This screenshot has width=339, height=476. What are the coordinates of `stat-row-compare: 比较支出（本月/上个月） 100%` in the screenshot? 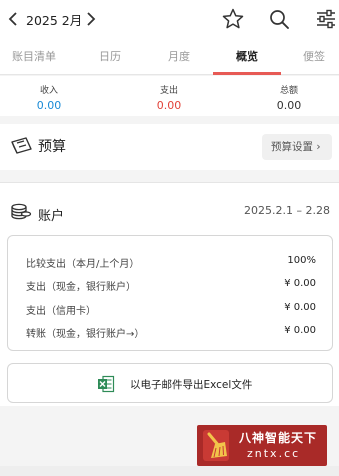 It's located at (171, 263).